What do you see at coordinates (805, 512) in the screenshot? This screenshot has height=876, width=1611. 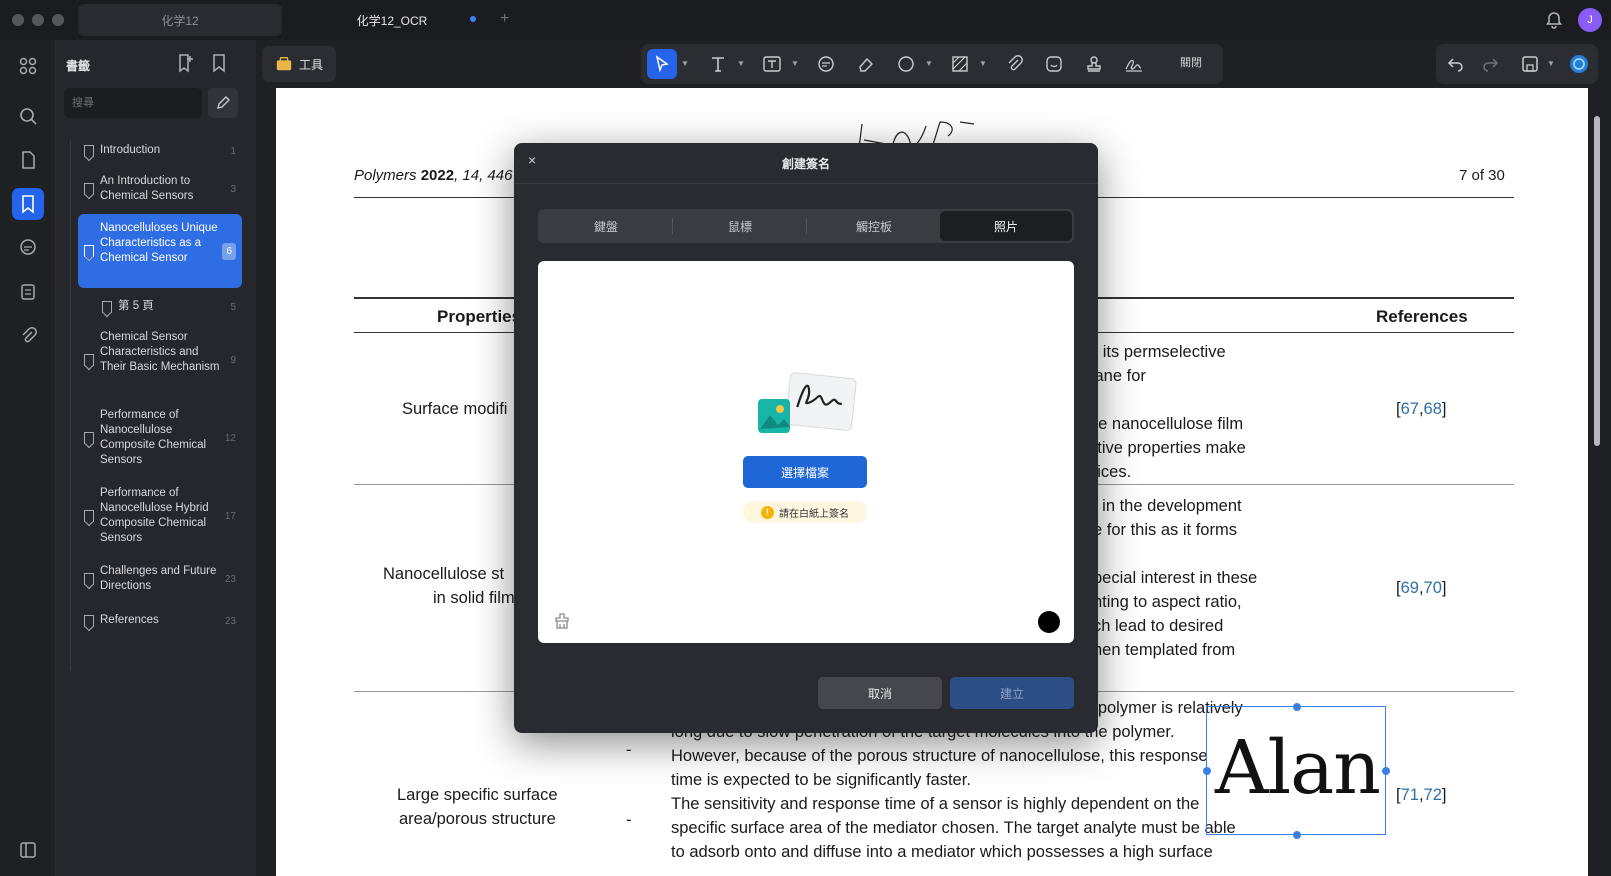 I see `hint-badge: ! 請在白紙上簽名` at bounding box center [805, 512].